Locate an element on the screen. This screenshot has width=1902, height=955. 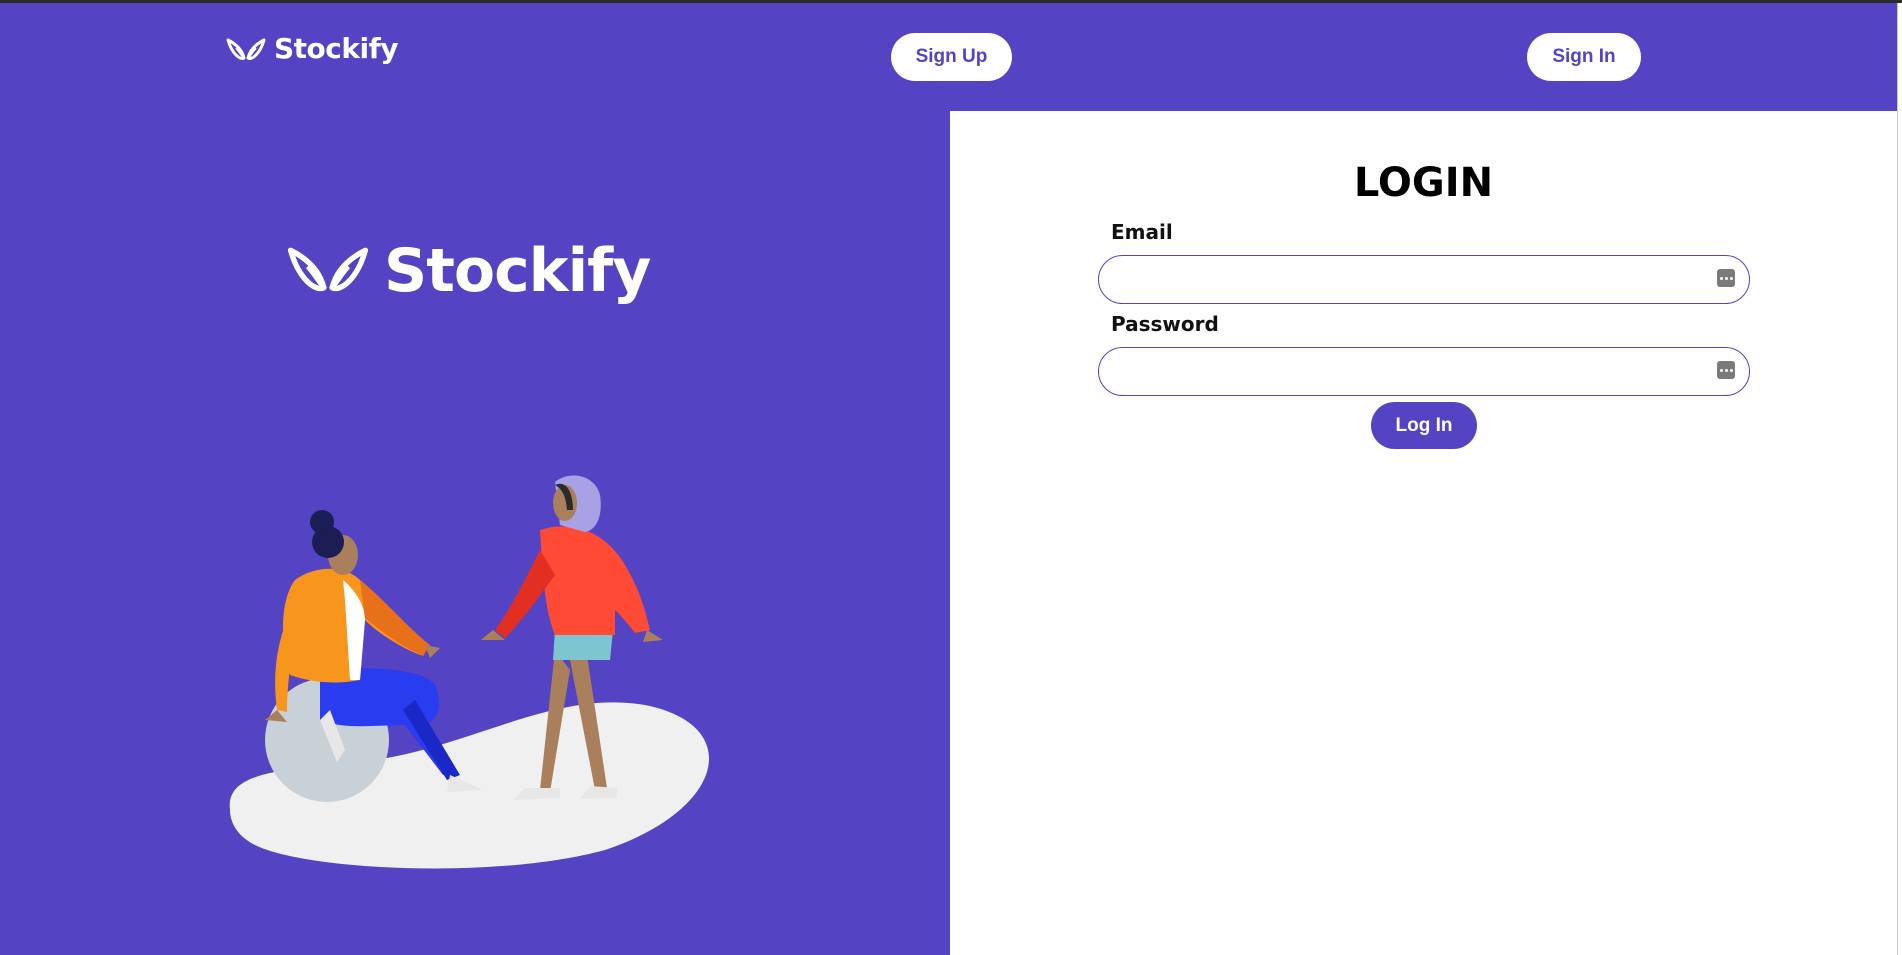
hero-logo: Stockify is located at coordinates (468, 271).